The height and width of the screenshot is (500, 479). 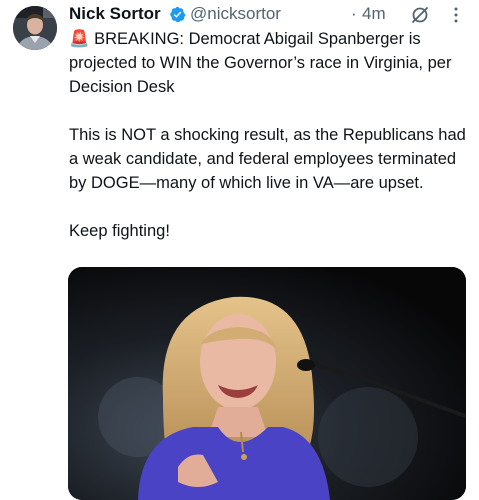 I want to click on tweet-header: Nick Sortor @nicksortor · 4m, so click(x=269, y=14).